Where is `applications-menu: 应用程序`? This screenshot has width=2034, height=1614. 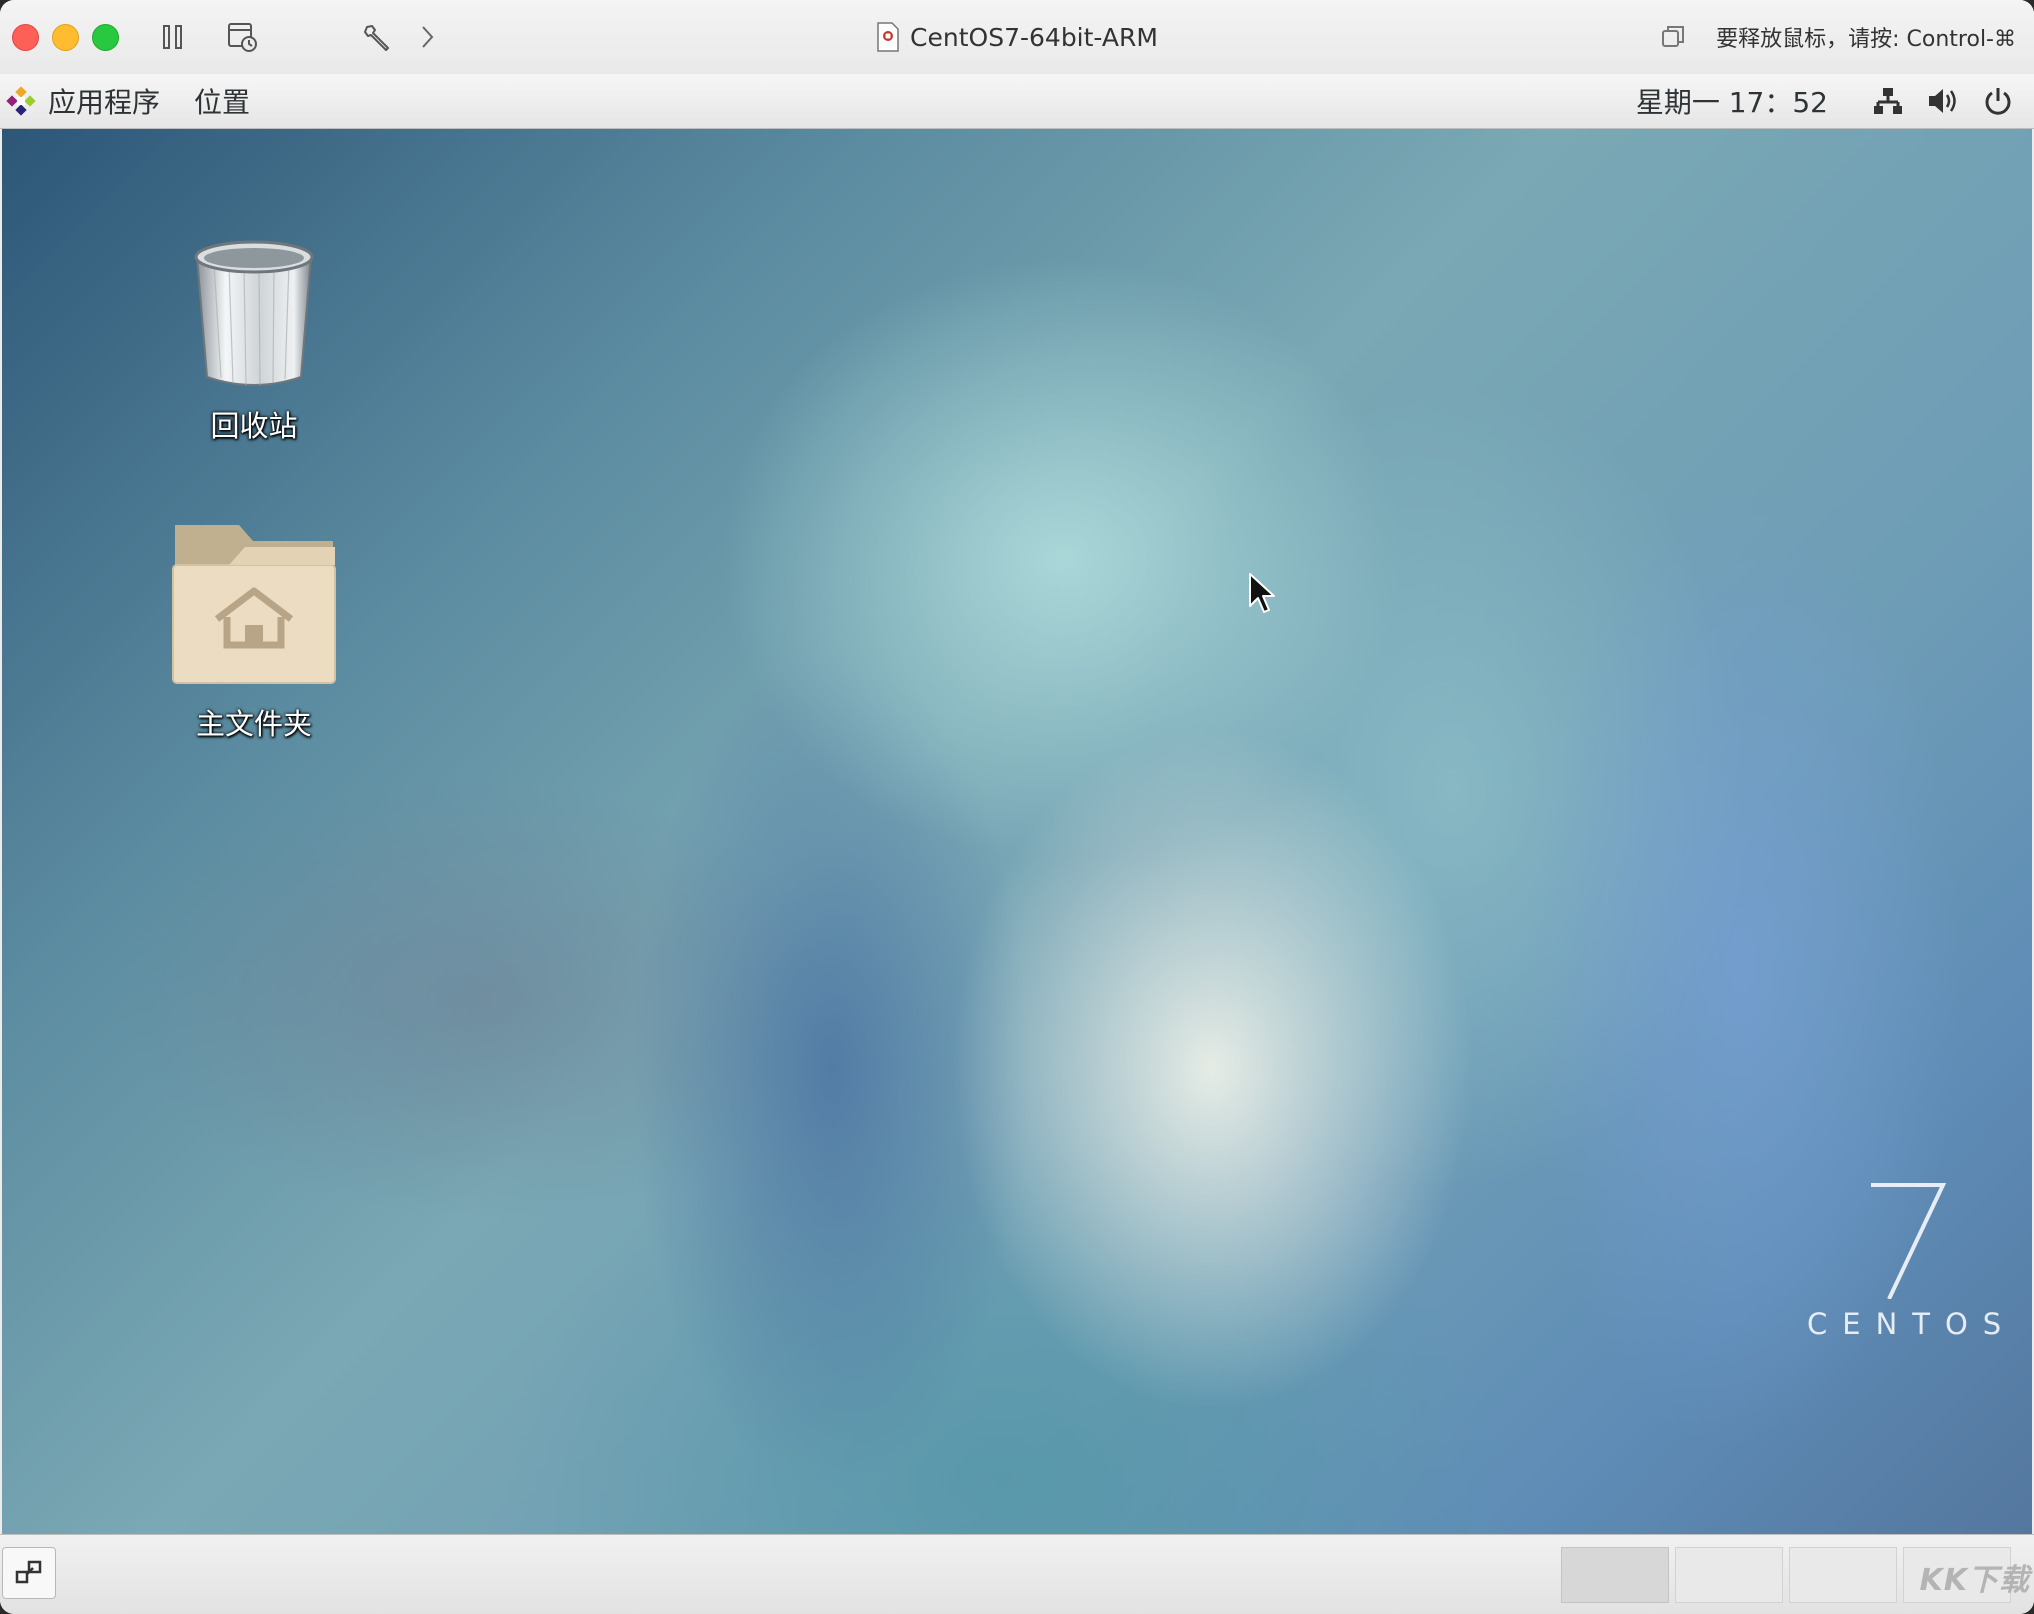 applications-menu: 应用程序 is located at coordinates (109, 101).